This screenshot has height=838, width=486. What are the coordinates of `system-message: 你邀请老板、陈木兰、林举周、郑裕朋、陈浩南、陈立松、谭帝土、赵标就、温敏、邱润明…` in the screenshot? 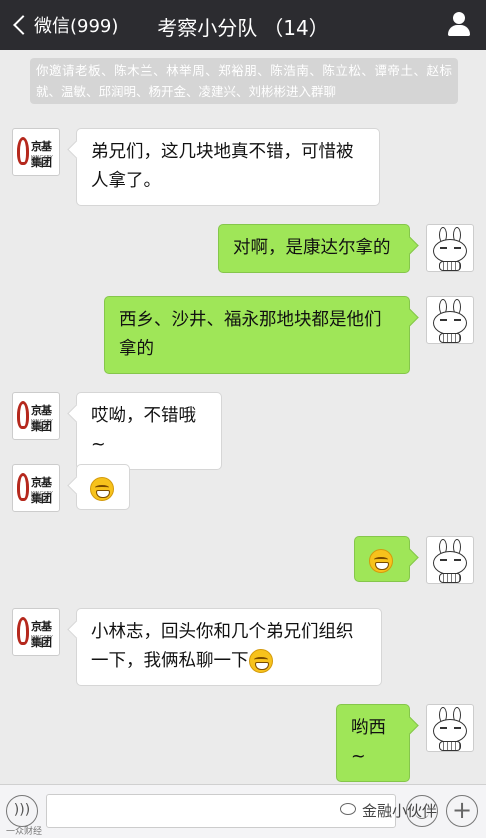 It's located at (244, 81).